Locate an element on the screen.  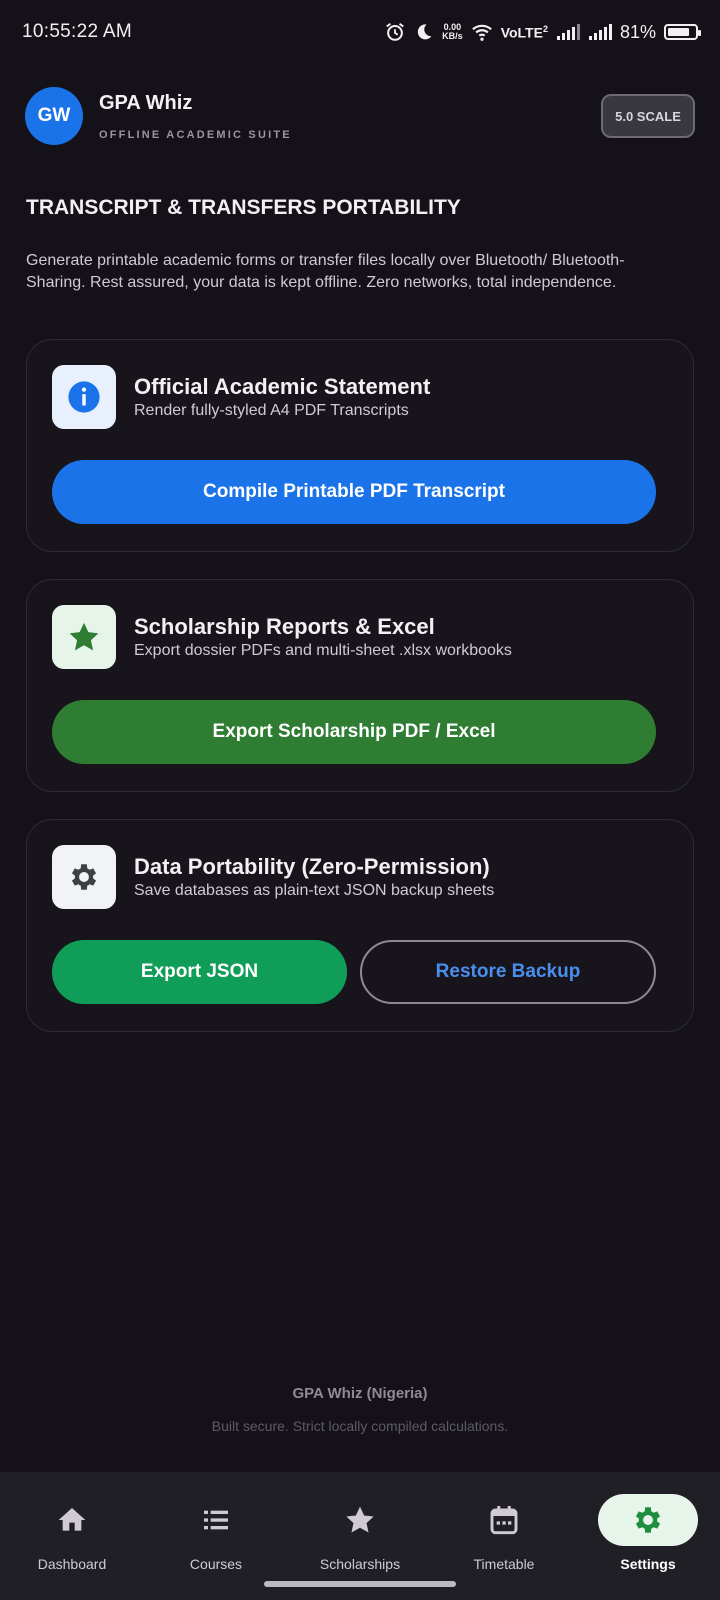
volte-label: VoLTE is located at coordinates (521, 32).